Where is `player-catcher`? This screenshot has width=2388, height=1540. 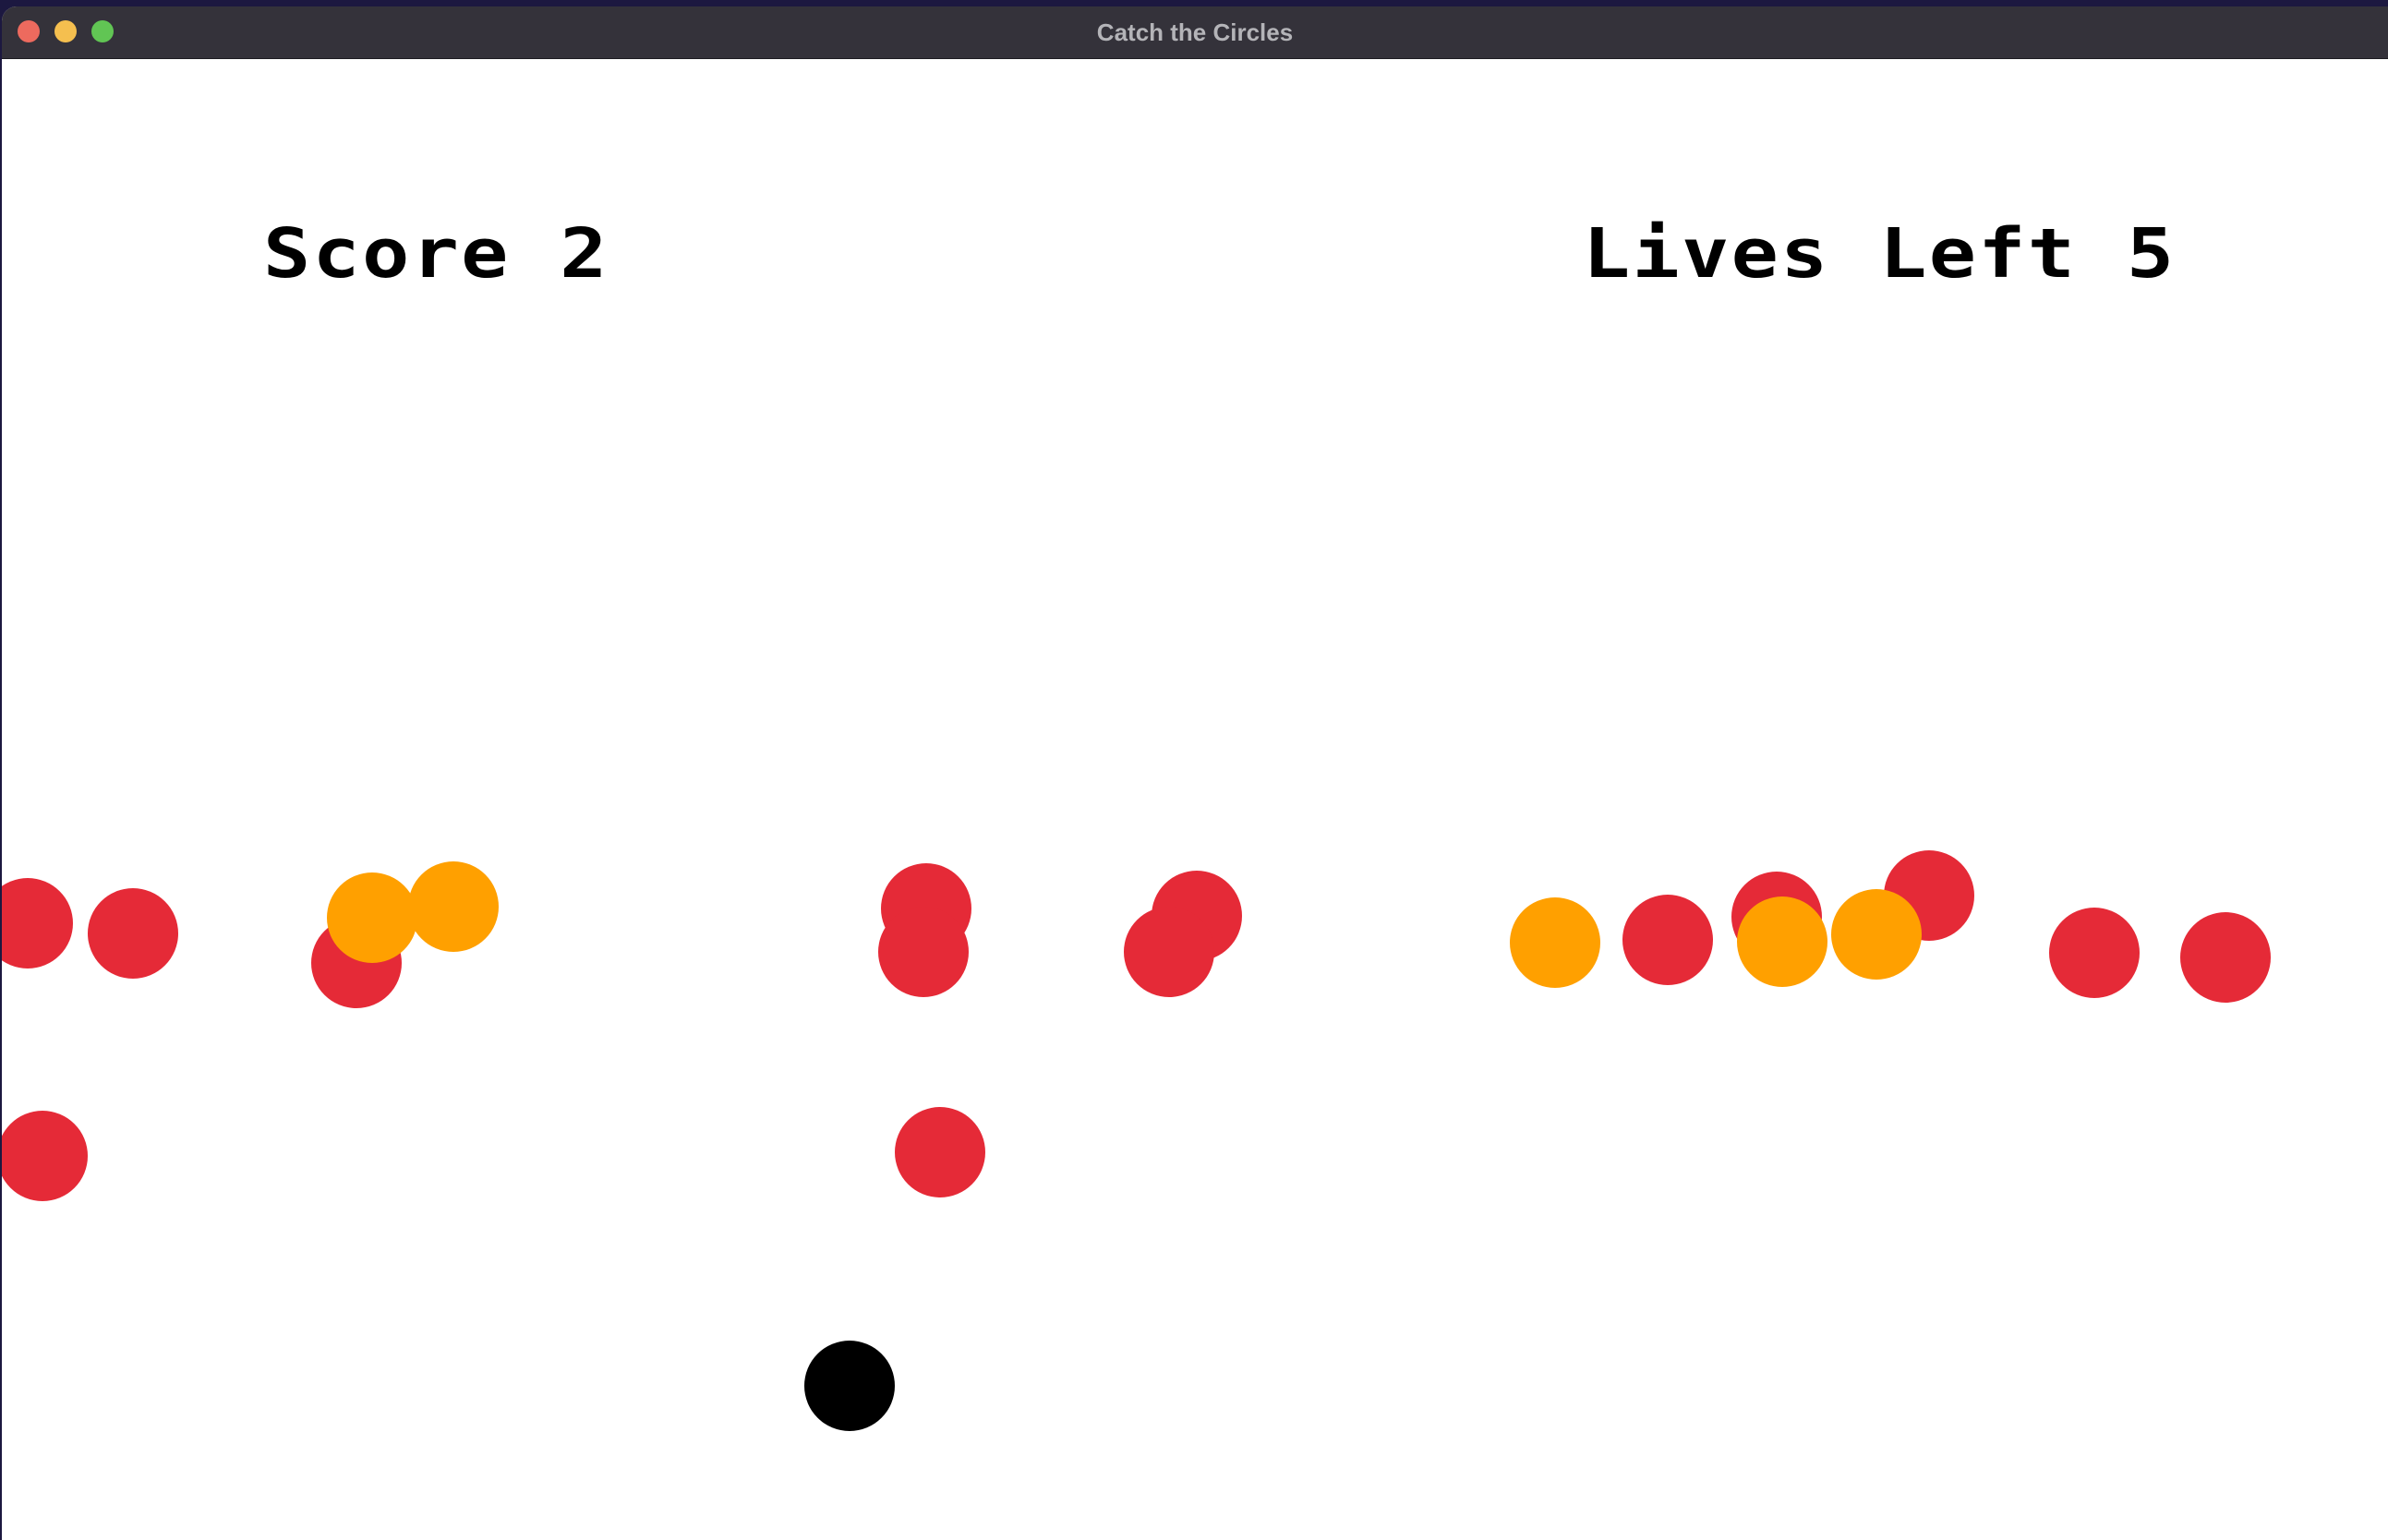
player-catcher is located at coordinates (850, 1386).